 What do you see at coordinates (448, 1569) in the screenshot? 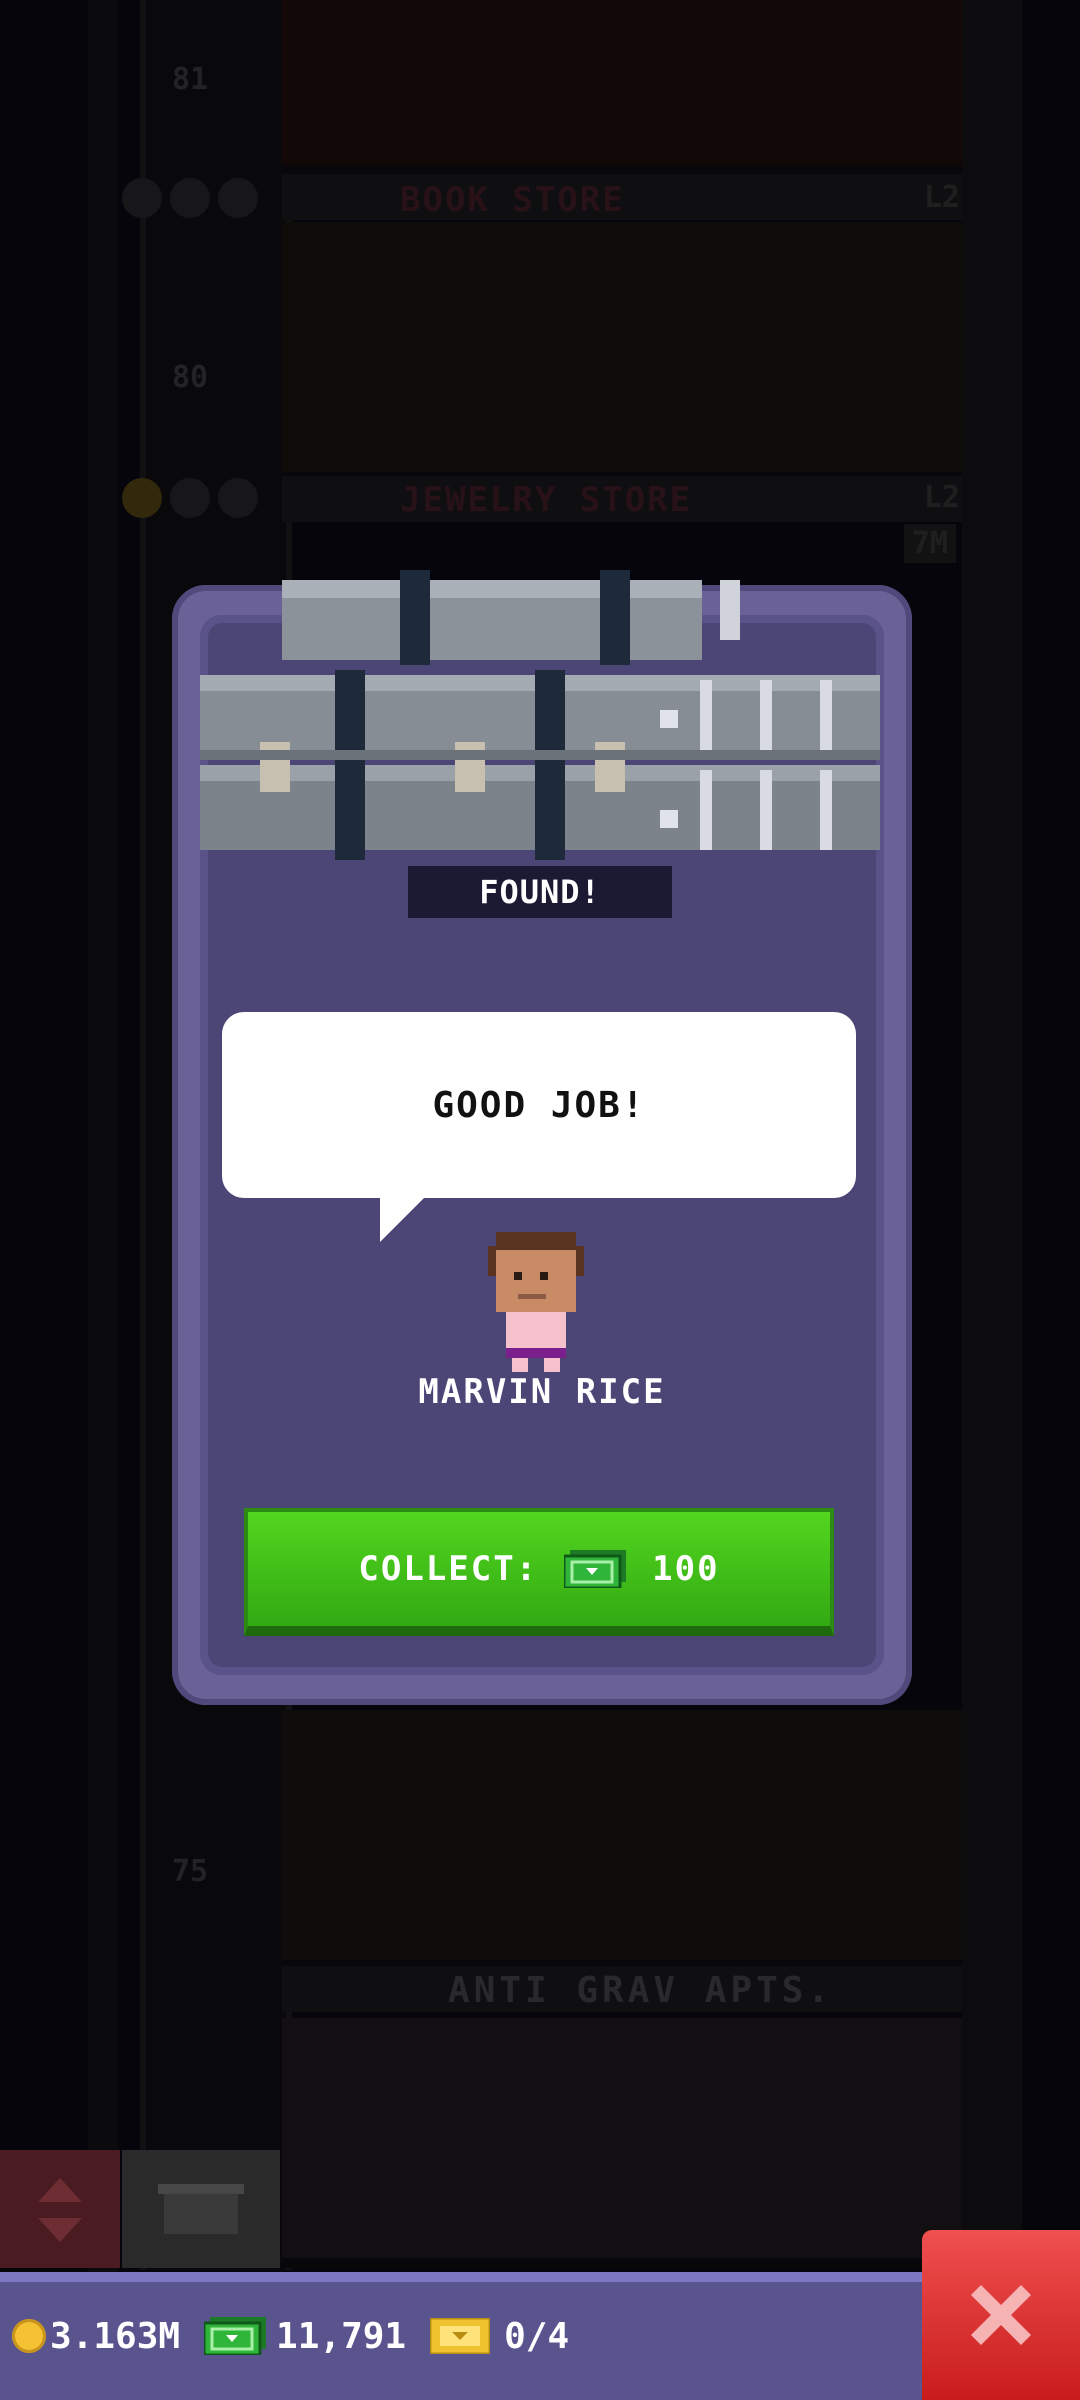
I see `collect-label: COLLECT:` at bounding box center [448, 1569].